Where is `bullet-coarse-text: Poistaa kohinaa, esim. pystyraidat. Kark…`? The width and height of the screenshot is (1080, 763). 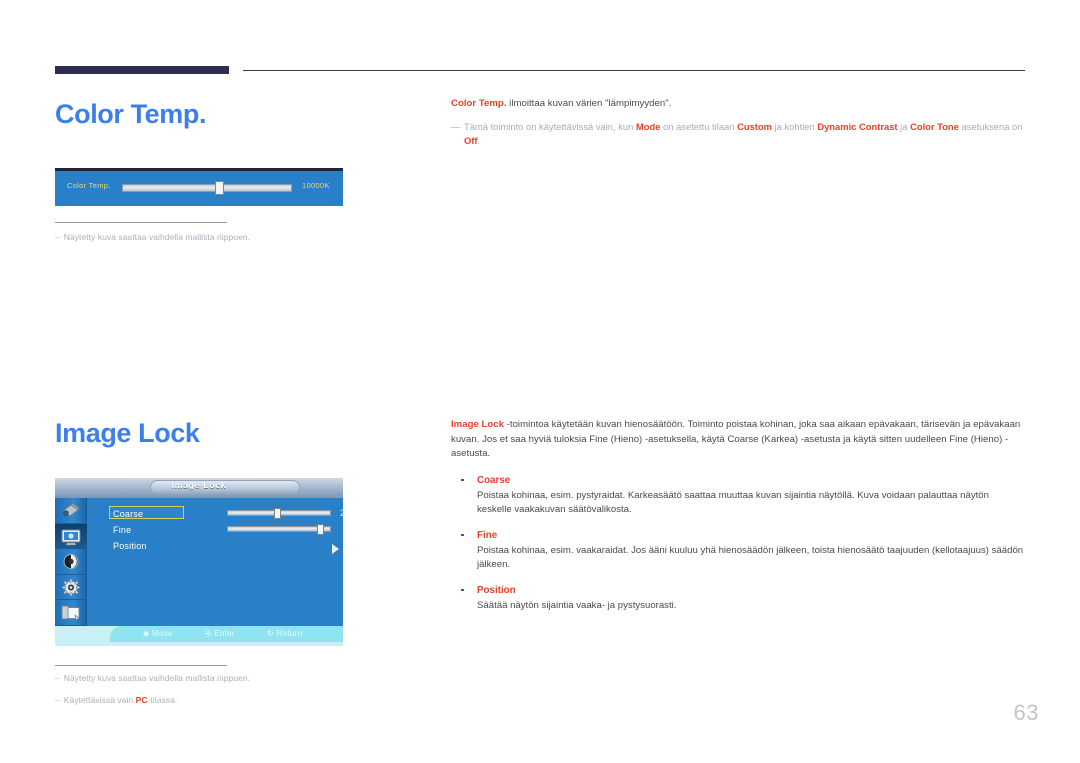
bullet-coarse-text: Poistaa kohinaa, esim. pystyraidat. Kark… is located at coordinates (733, 502).